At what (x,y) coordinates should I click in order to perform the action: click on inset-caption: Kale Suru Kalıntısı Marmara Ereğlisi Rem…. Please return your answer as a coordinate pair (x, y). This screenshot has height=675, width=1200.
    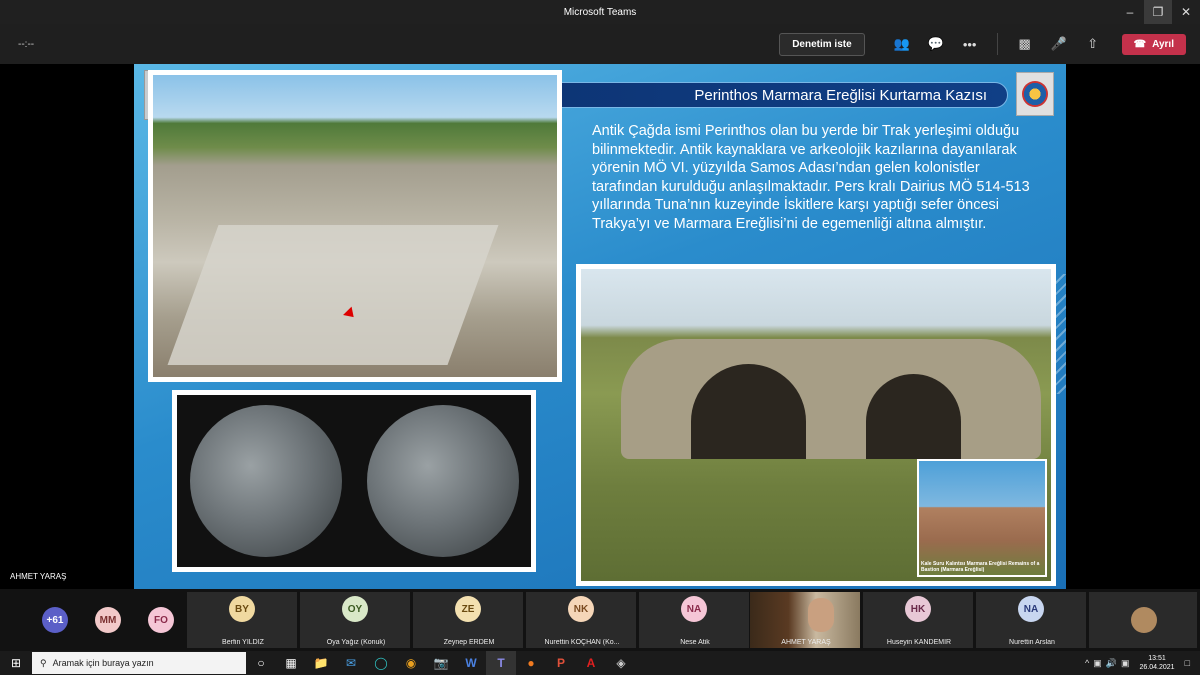
    Looking at the image, I should click on (980, 567).